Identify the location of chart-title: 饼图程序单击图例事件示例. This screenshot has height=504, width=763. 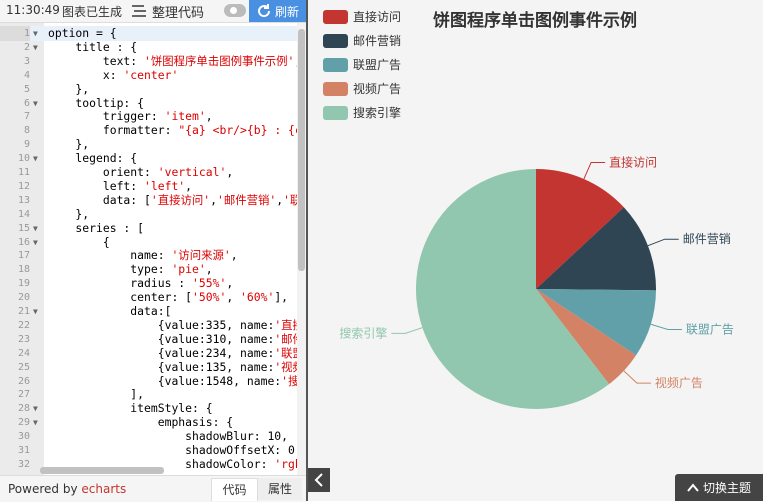
(535, 20).